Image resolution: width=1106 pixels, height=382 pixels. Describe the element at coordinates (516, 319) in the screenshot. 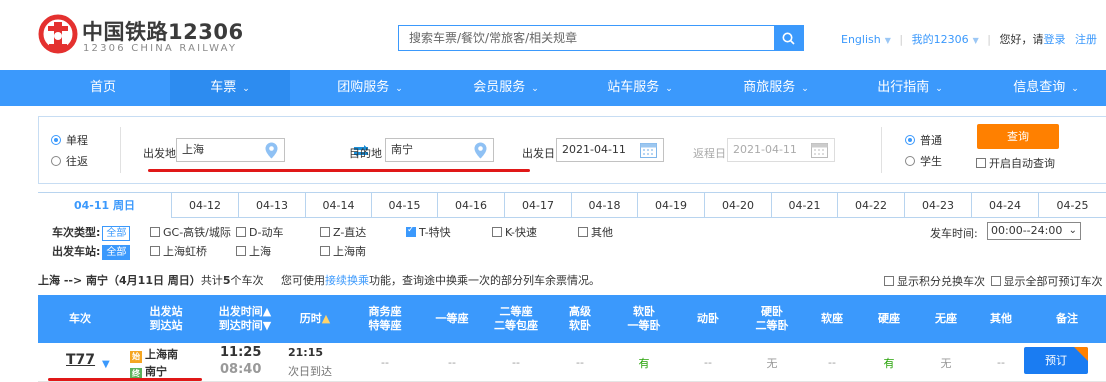

I see `col-second: 二等座 二等包座` at that location.